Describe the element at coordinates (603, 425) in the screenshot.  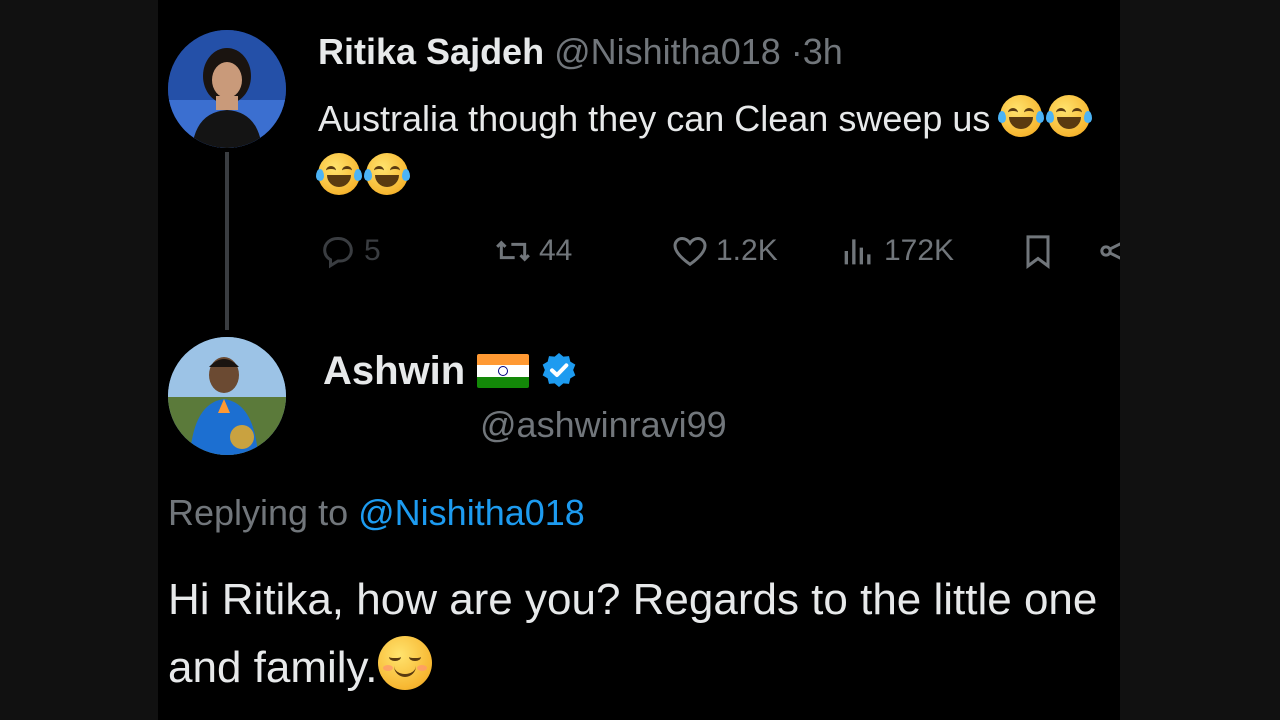
I see `reply-author-handle: @ashwinravi99` at that location.